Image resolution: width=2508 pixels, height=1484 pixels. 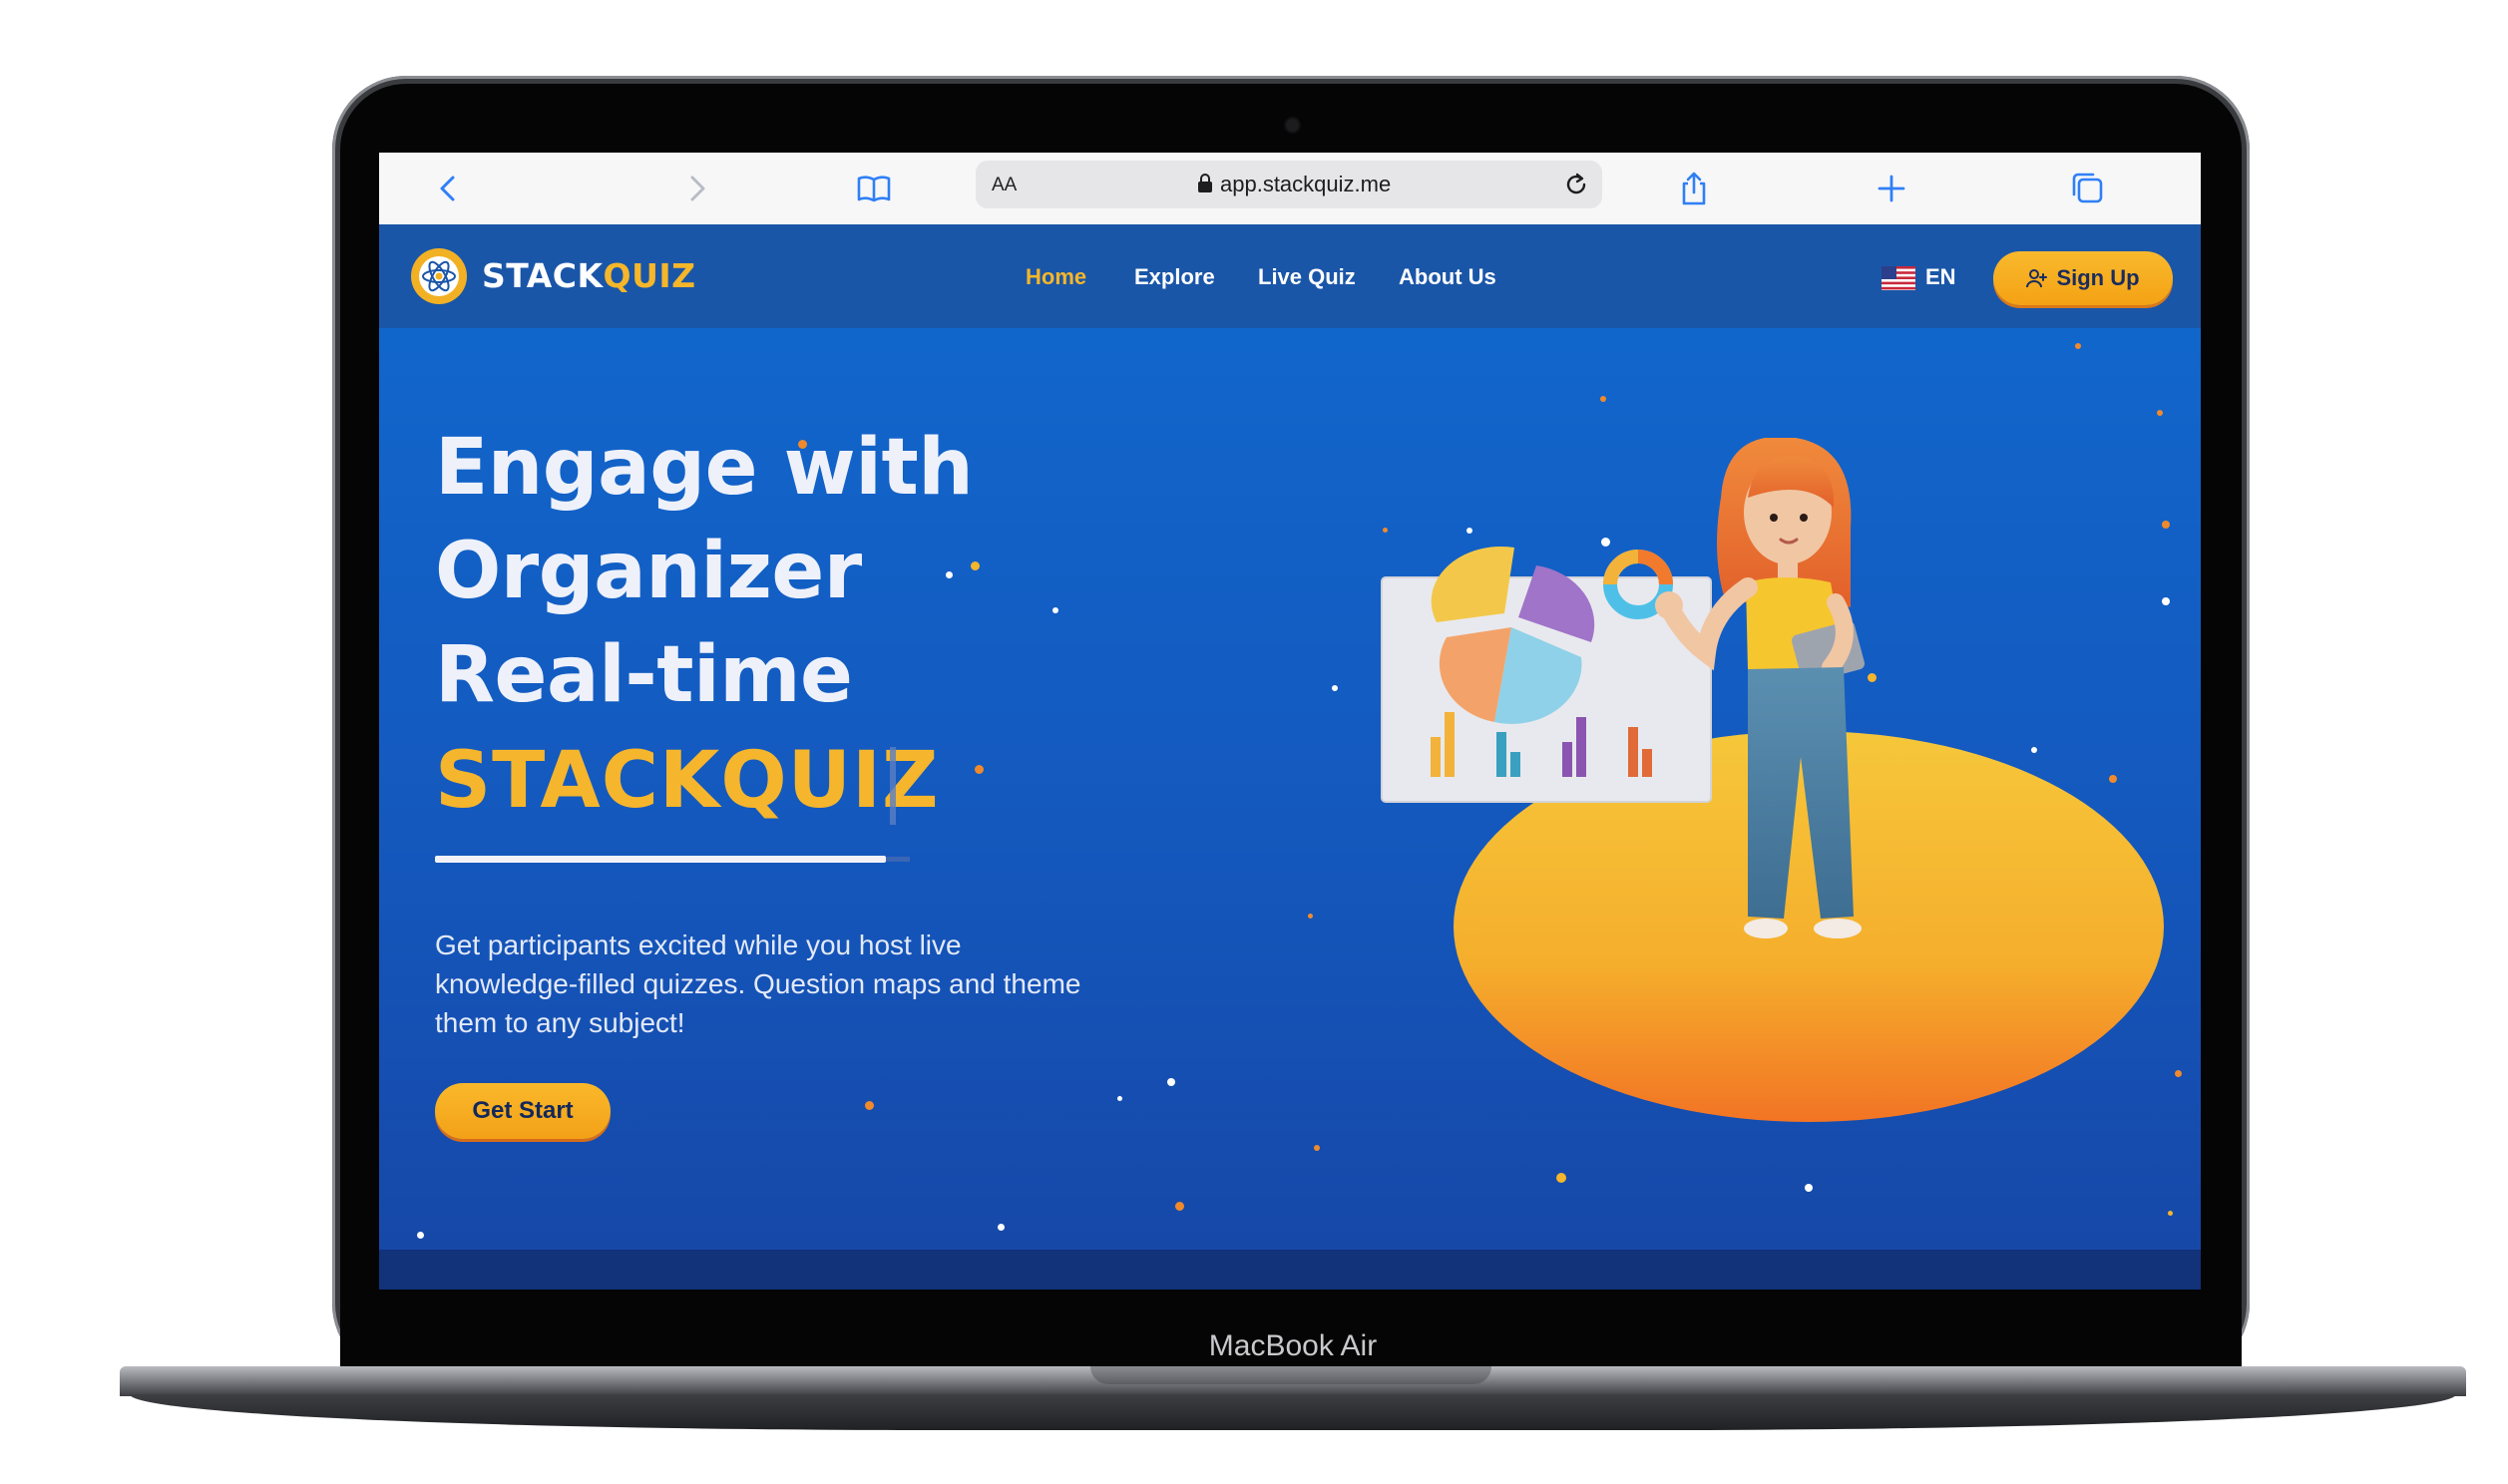 I want to click on laptop-base-lower, so click(x=1293, y=1412).